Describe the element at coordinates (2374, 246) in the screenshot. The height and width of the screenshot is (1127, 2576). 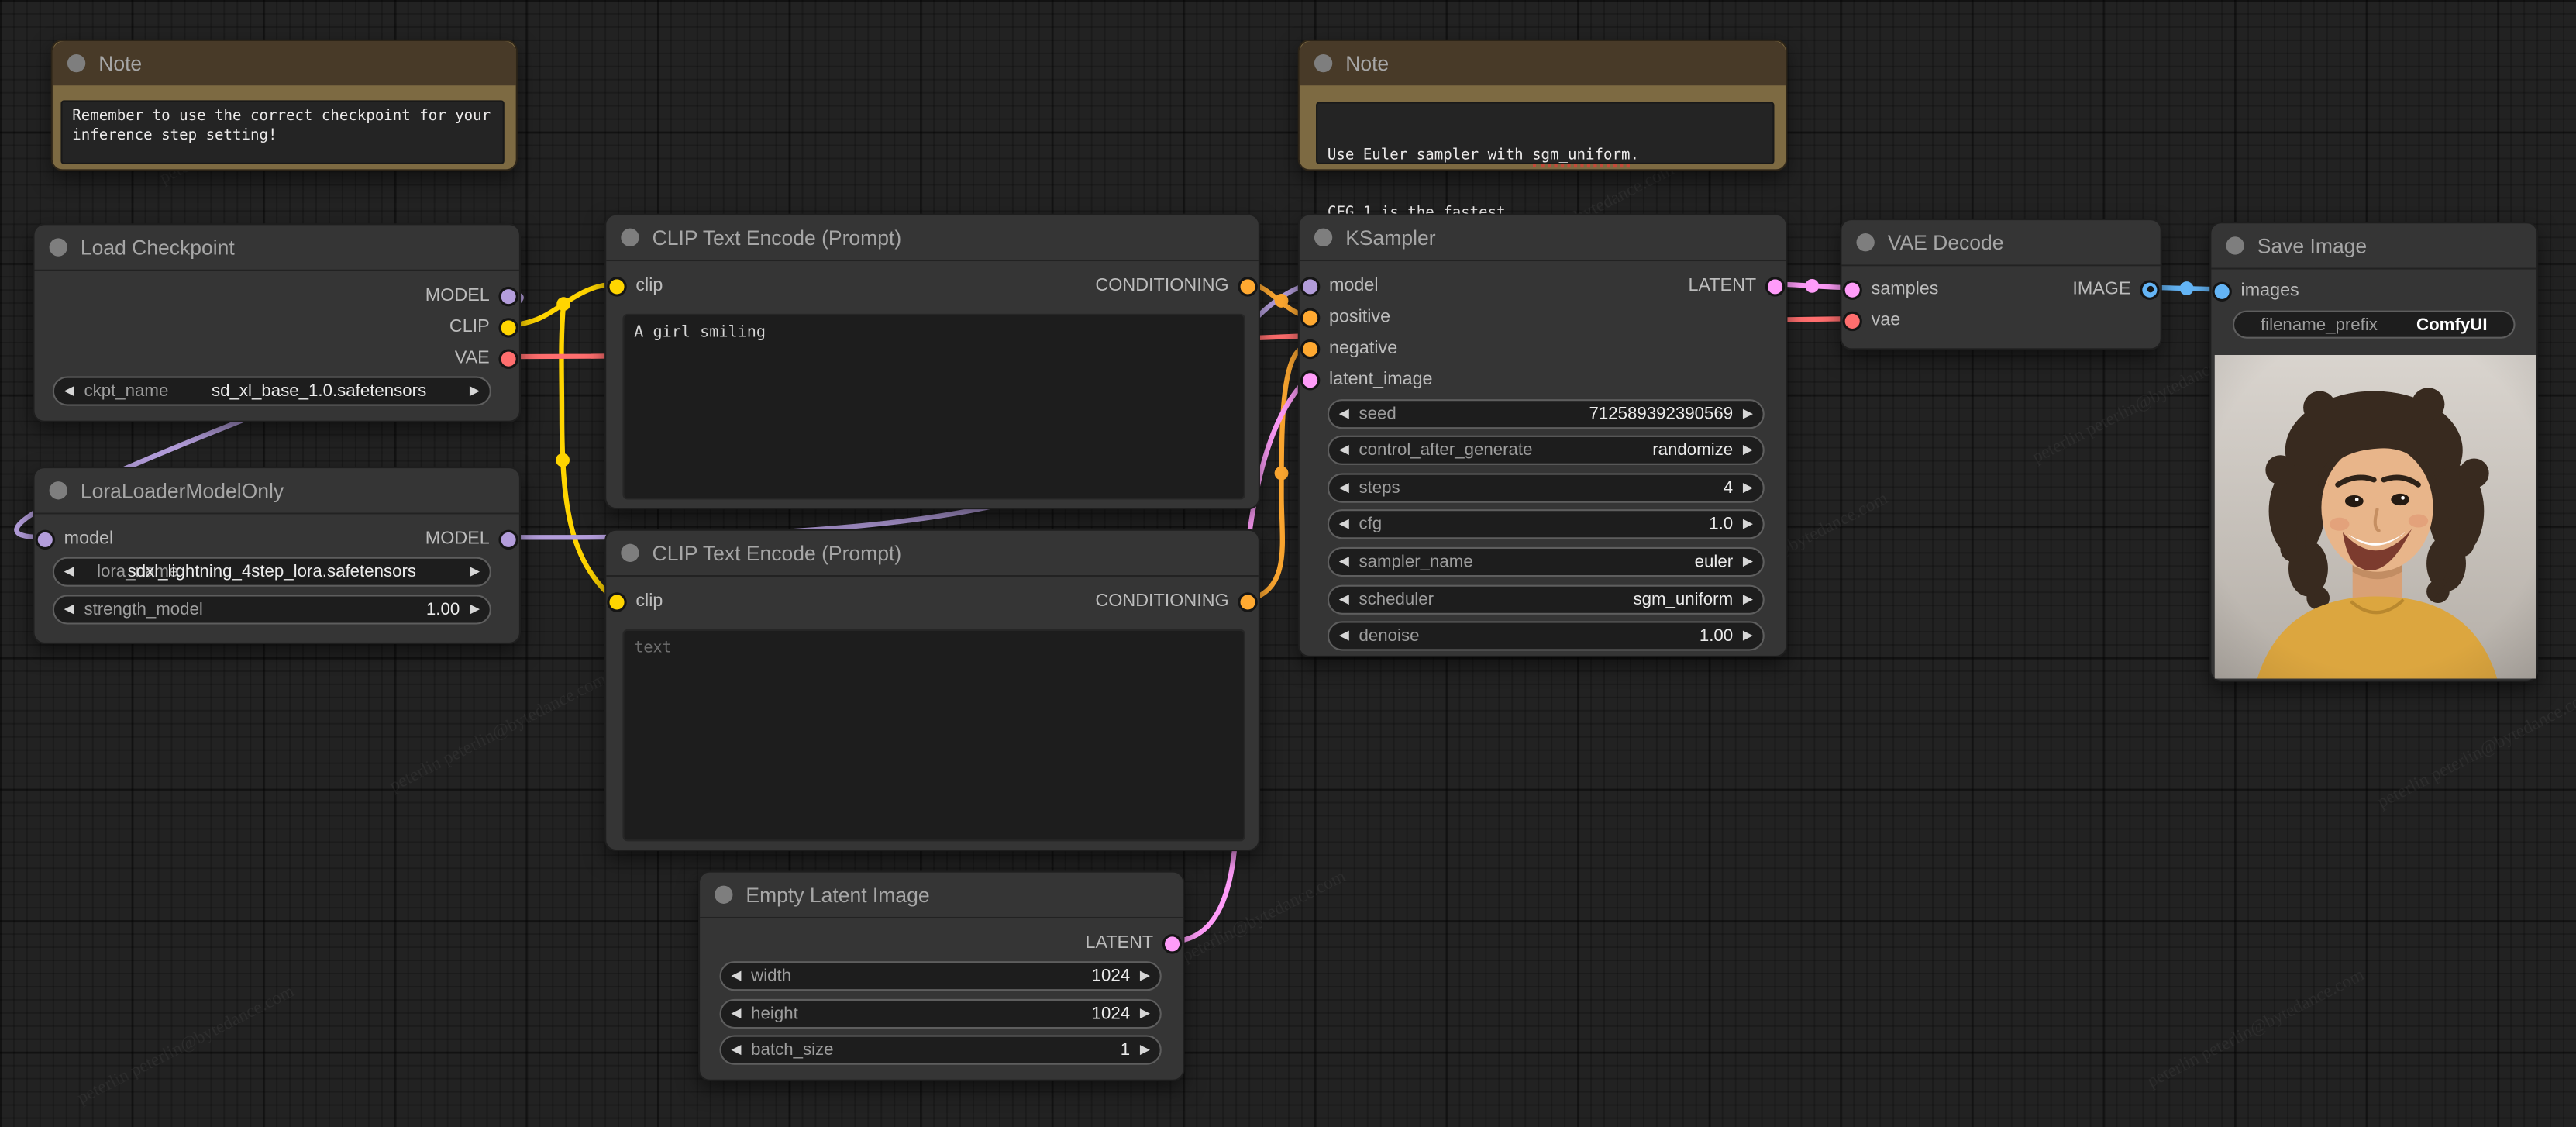
I see `node-header: Save Image` at that location.